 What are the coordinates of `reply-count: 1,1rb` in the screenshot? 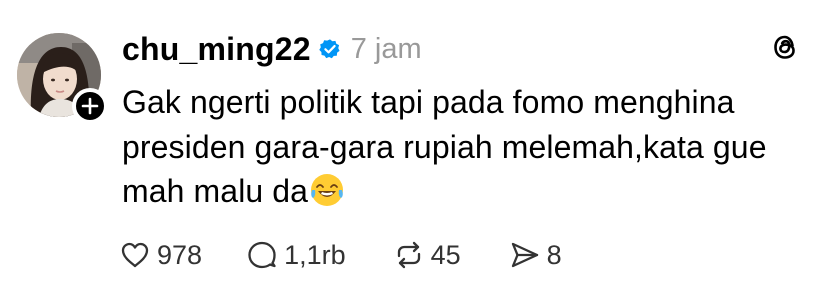 It's located at (315, 254).